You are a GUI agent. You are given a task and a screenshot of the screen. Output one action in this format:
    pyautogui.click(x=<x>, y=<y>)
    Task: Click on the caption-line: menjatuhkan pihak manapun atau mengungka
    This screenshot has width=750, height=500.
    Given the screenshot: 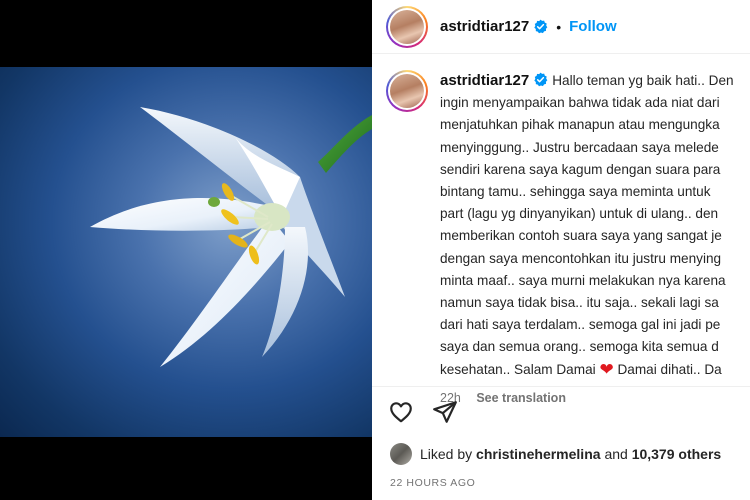 What is the action you would take?
    pyautogui.click(x=580, y=125)
    